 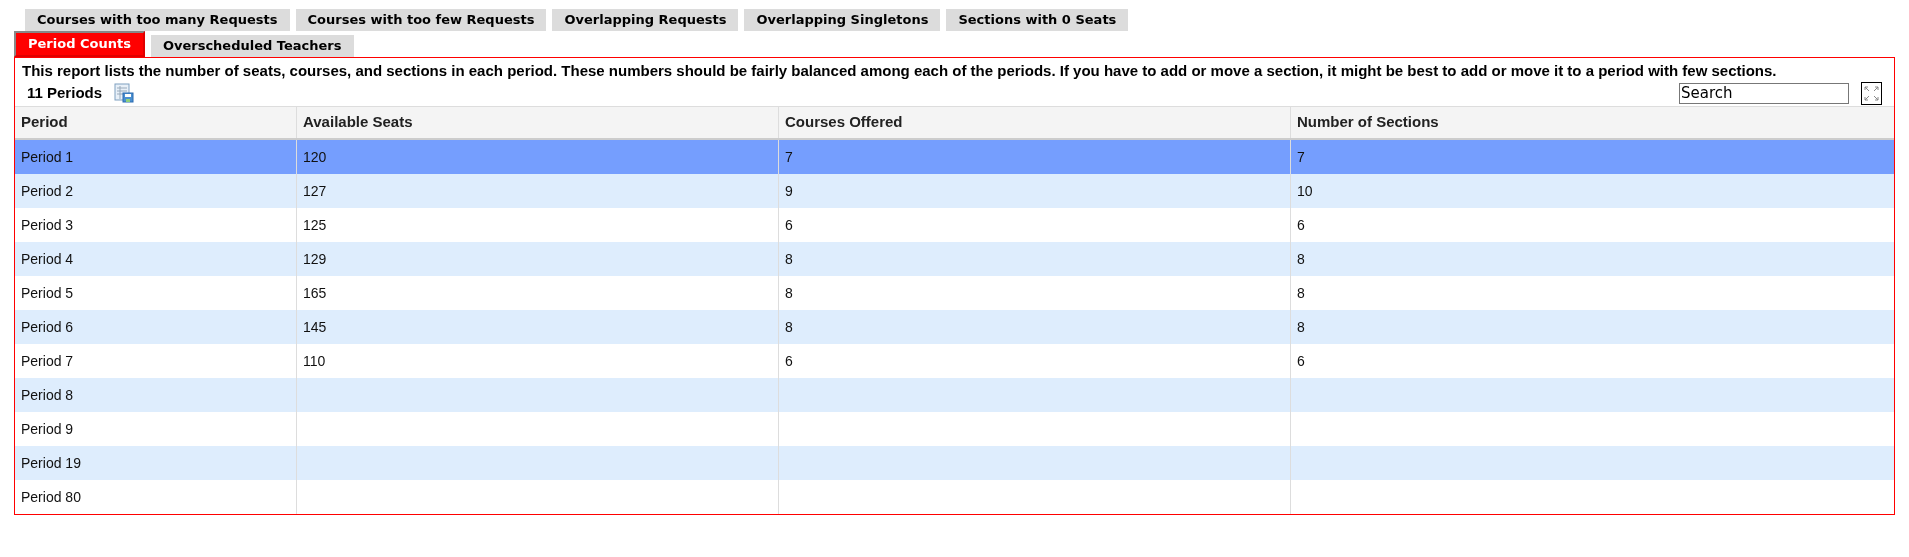 What do you see at coordinates (314, 361) in the screenshot?
I see `table-cell-text: 110` at bounding box center [314, 361].